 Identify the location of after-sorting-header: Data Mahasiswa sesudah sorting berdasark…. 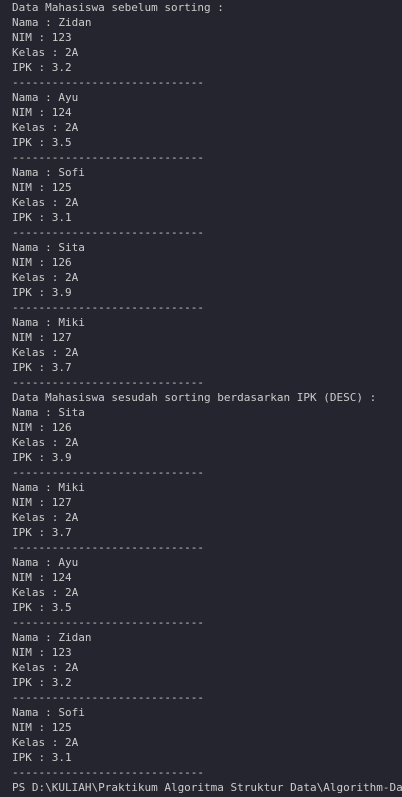
(194, 397).